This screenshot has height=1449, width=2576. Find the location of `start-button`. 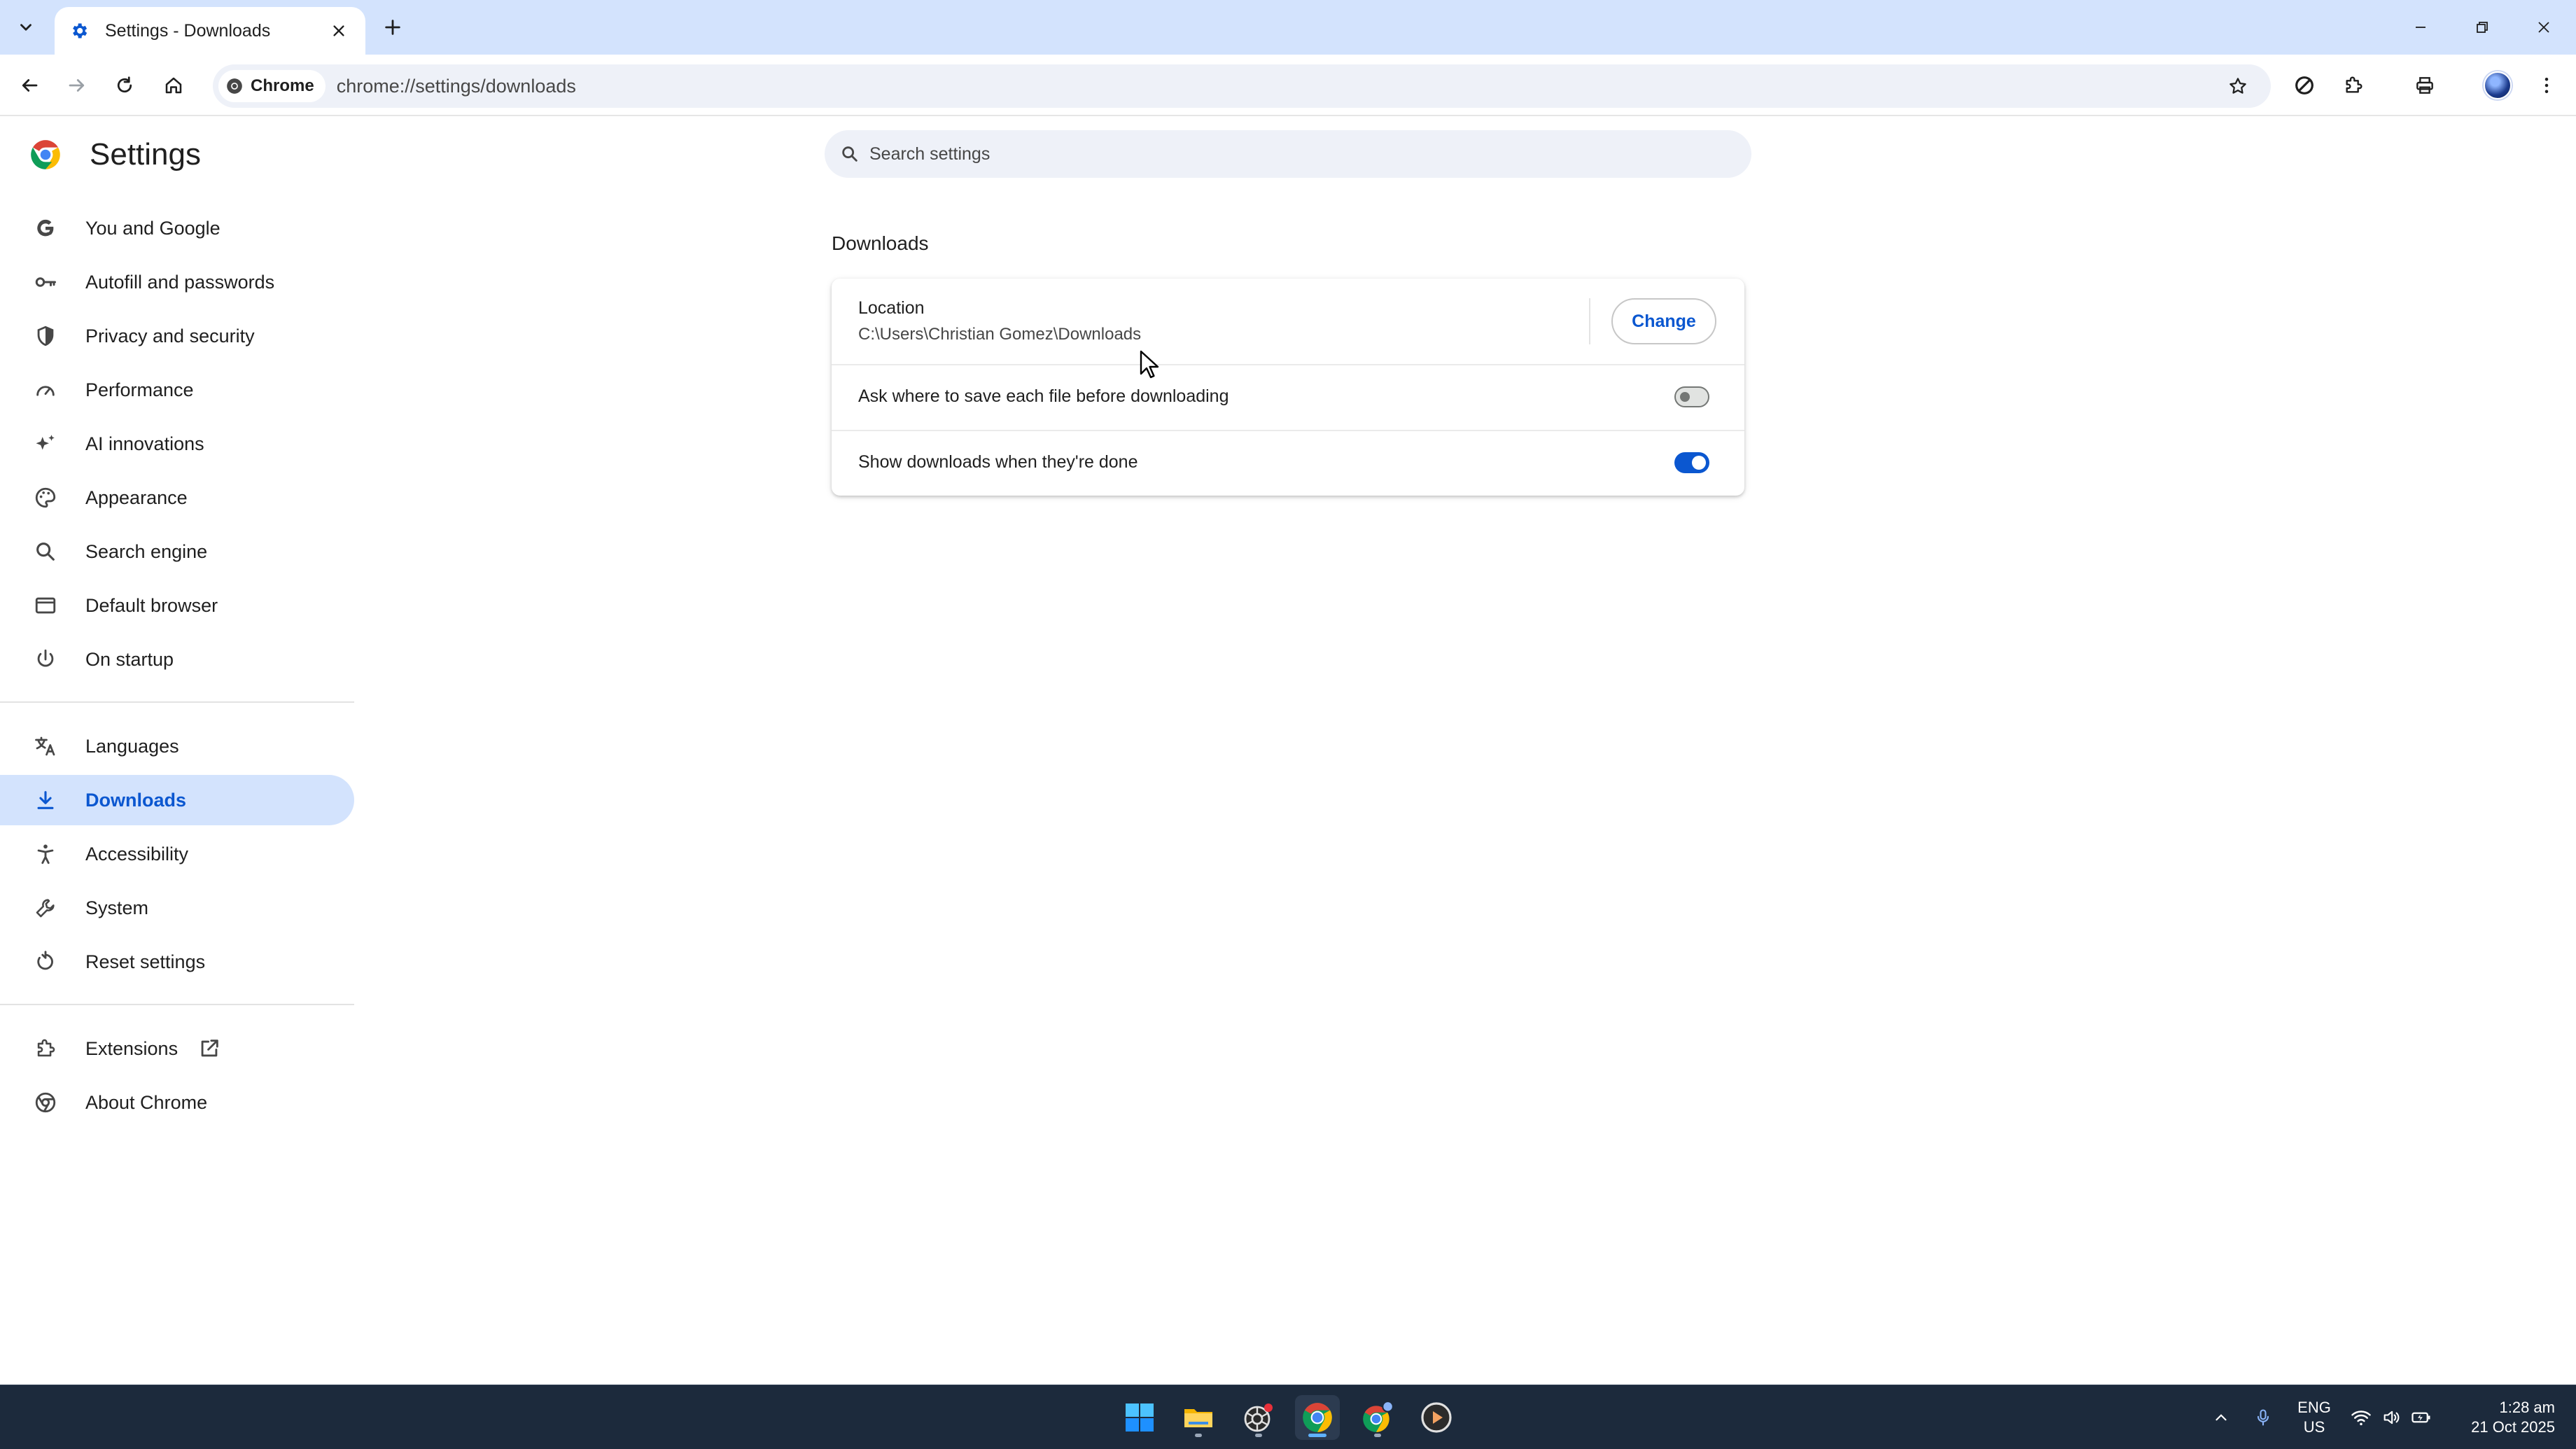

start-button is located at coordinates (1139, 1417).